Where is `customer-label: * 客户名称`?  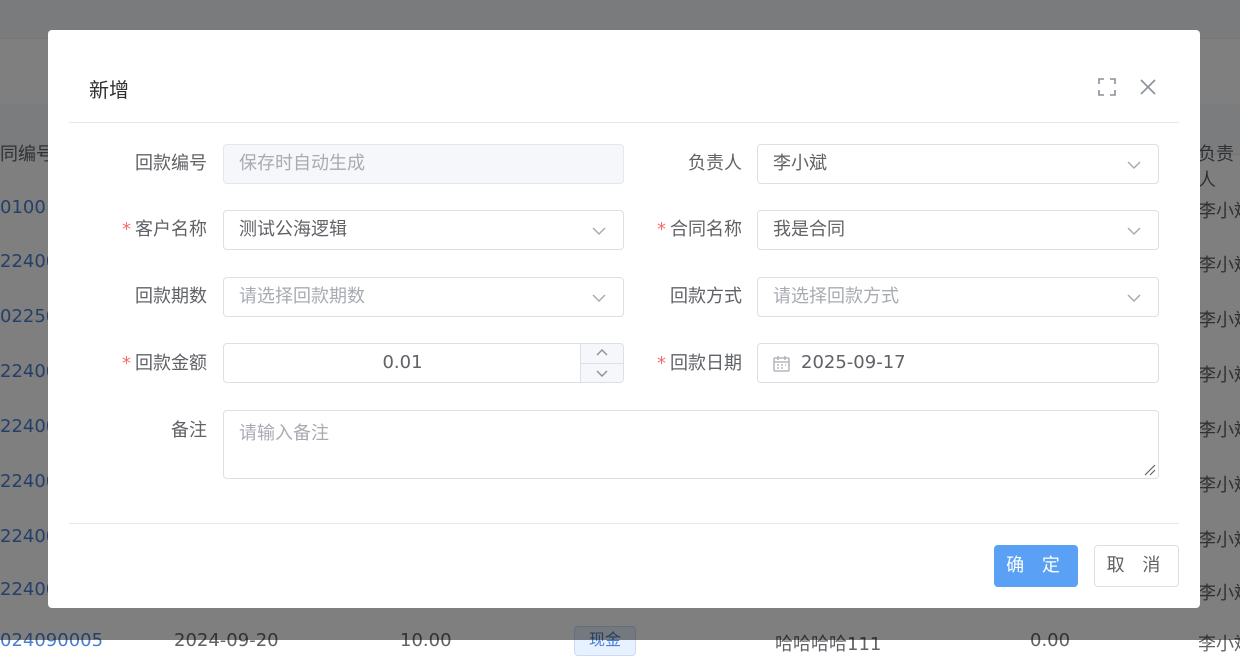
customer-label: * 客户名称 is located at coordinates (164, 229).